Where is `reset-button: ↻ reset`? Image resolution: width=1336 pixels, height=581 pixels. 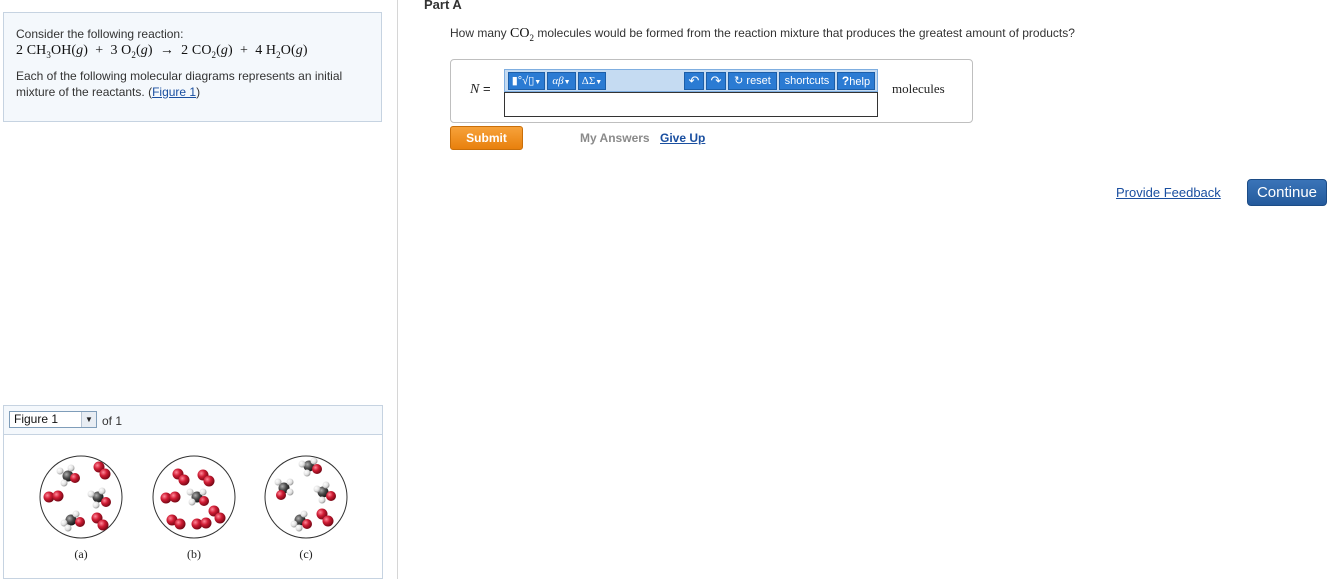 reset-button: ↻ reset is located at coordinates (752, 81).